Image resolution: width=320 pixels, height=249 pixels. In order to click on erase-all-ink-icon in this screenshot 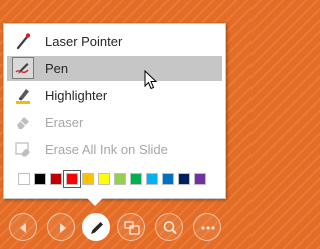, I will do `click(23, 149)`.